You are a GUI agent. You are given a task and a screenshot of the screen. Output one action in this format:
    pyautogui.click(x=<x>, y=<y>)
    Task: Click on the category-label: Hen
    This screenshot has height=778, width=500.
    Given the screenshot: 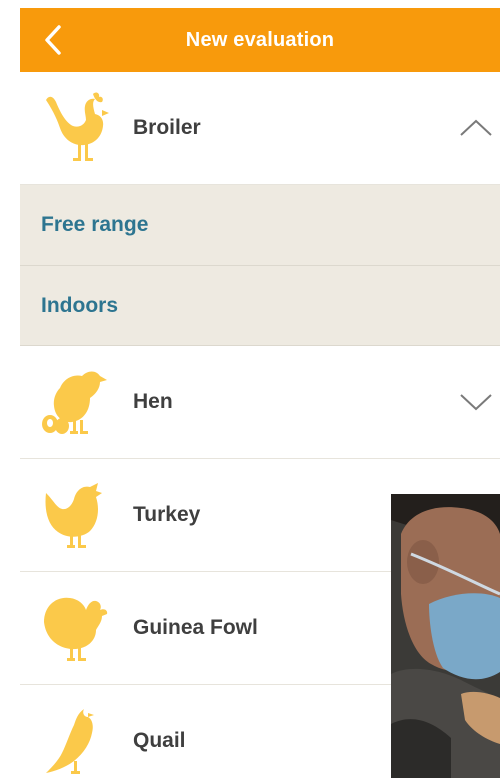 What is the action you would take?
    pyautogui.click(x=153, y=401)
    